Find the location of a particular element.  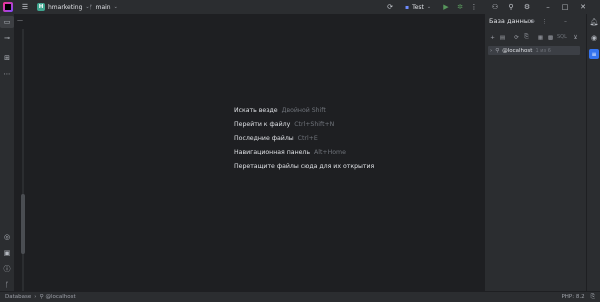

code-with-me-icon: ⚇ is located at coordinates (495, 7).